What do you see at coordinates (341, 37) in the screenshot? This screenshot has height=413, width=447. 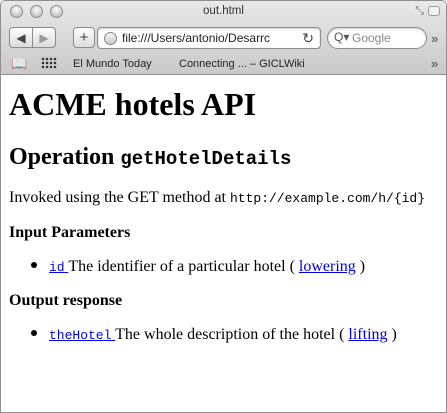 I see `magnifier-icon: Q▾` at bounding box center [341, 37].